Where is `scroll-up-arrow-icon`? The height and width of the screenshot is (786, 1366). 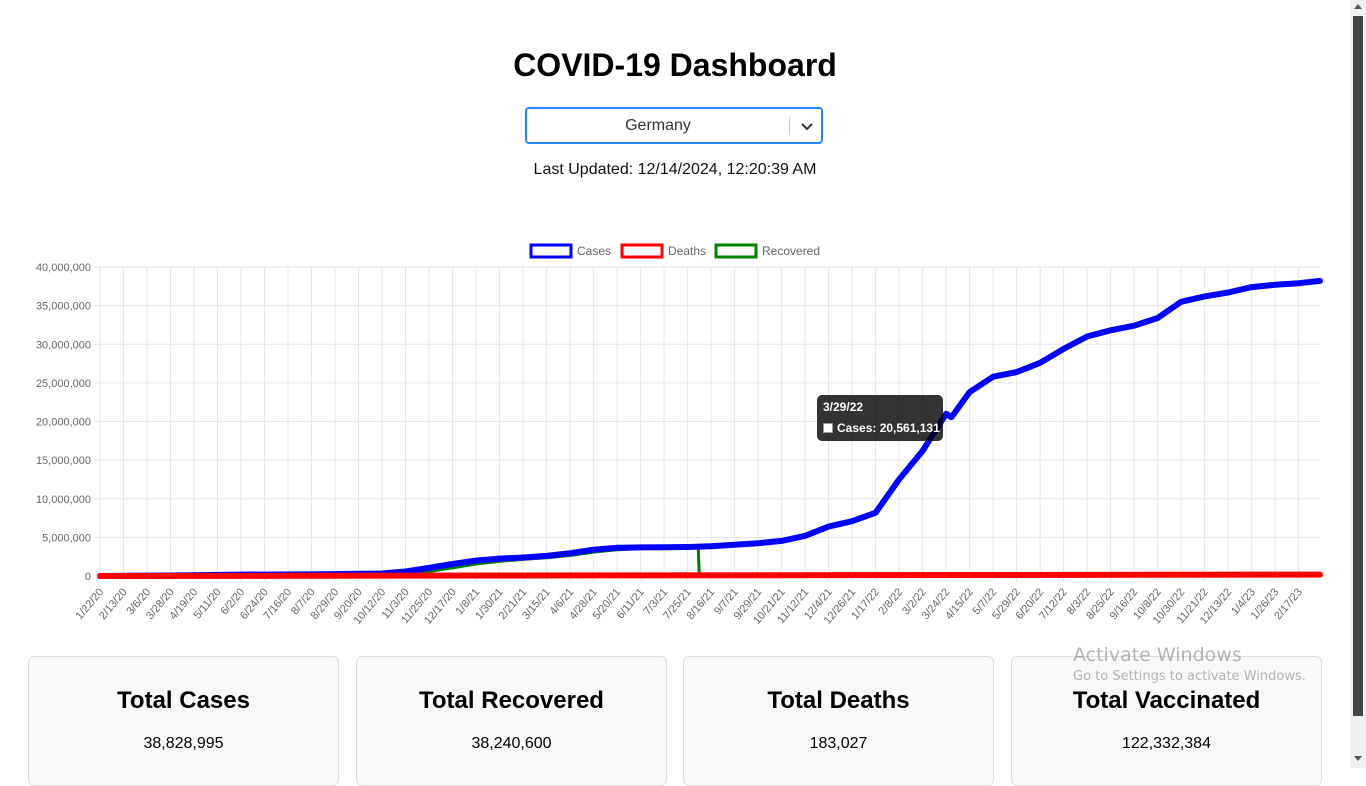
scroll-up-arrow-icon is located at coordinates (1358, 6).